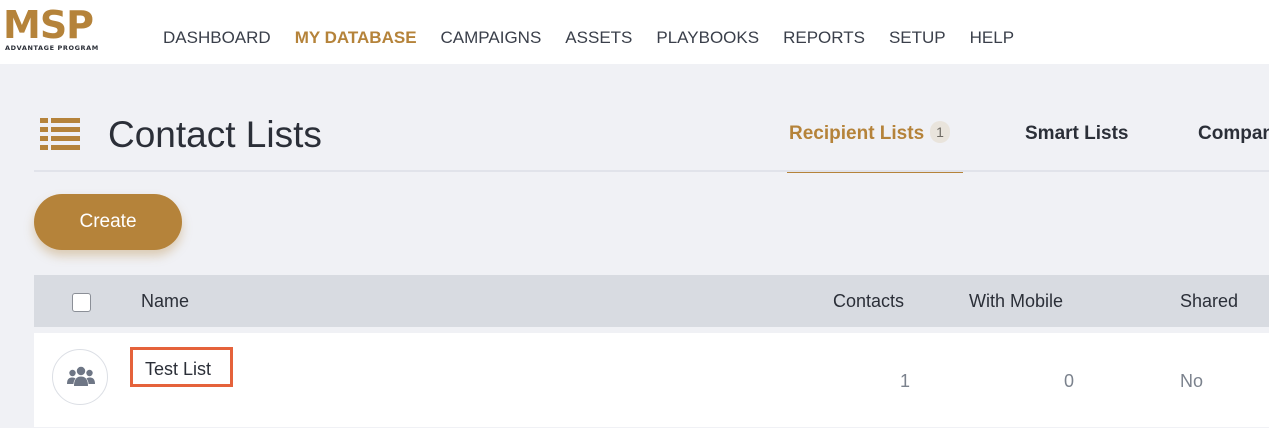 The height and width of the screenshot is (428, 1269). I want to click on list-tabs: Recipient Lists 1 Smart Lists Compan, so click(1028, 146).